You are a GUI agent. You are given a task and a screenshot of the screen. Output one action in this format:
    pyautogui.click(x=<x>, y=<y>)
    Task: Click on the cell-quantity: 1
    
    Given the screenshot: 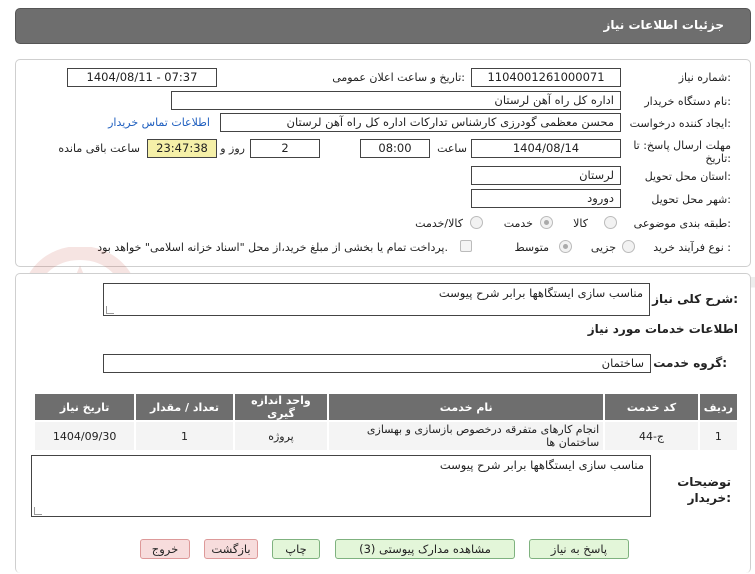 What is the action you would take?
    pyautogui.click(x=184, y=436)
    